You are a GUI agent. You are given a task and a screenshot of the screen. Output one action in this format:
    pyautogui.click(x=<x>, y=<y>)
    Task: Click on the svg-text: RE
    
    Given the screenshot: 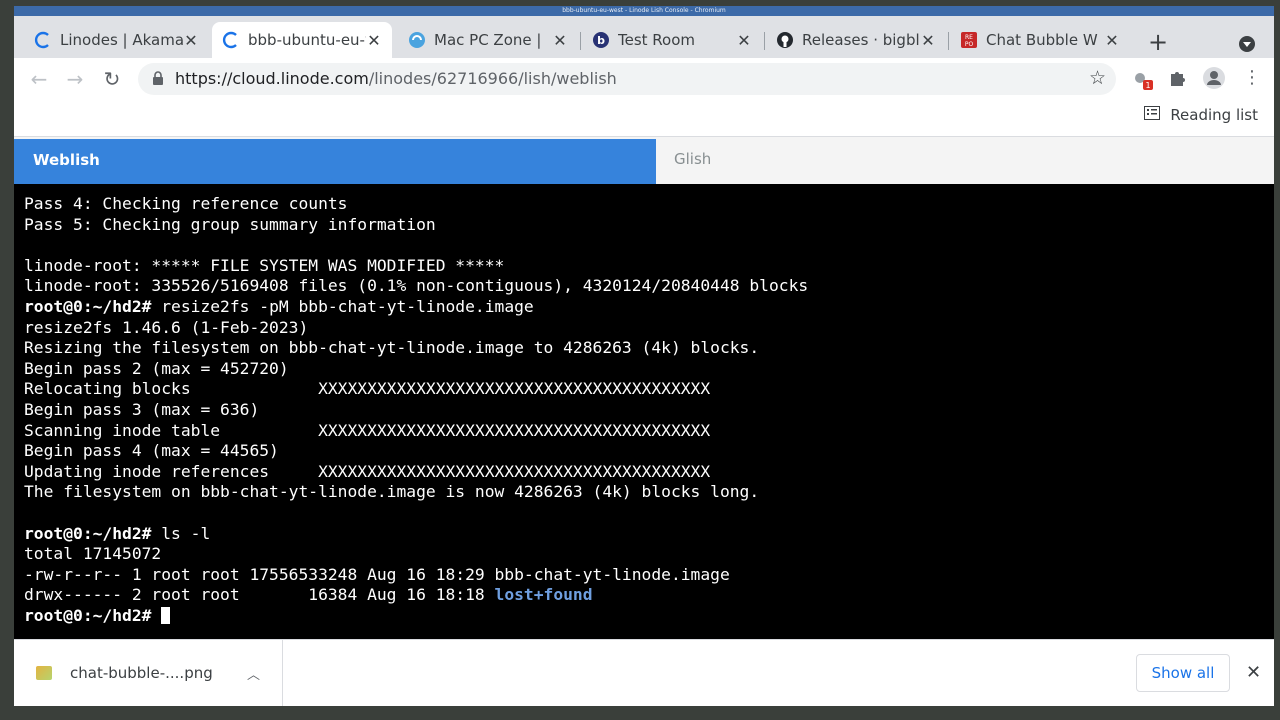 What is the action you would take?
    pyautogui.click(x=969, y=37)
    